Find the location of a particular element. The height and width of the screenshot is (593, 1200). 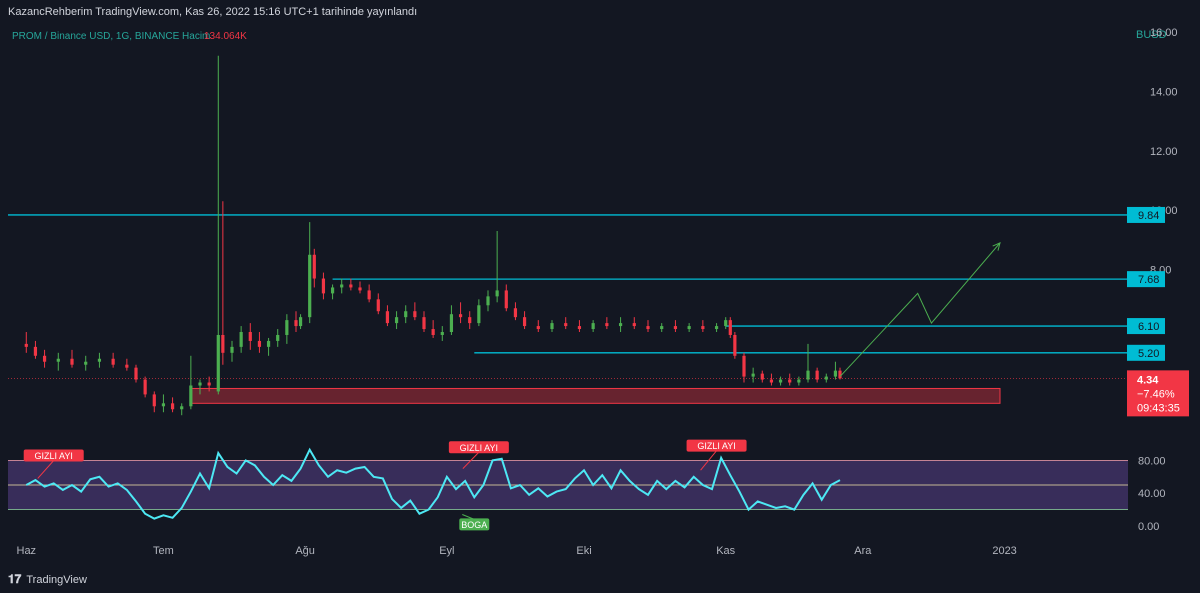

last-price-change: −7.46% is located at coordinates (1156, 394).